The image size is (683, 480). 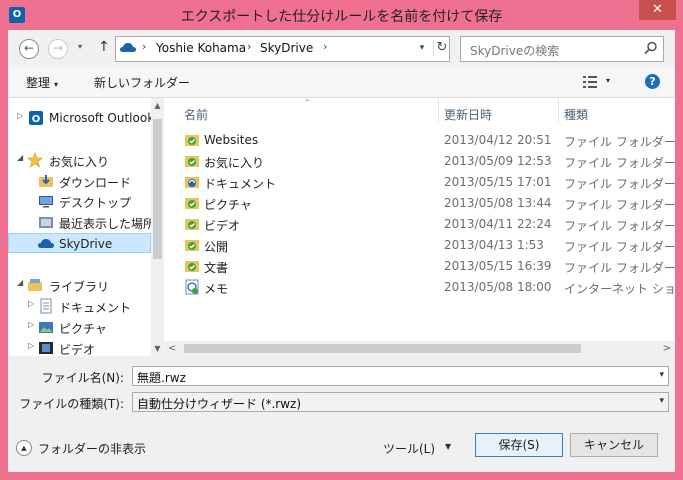 What do you see at coordinates (46, 243) in the screenshot?
I see `skydrive-icon` at bounding box center [46, 243].